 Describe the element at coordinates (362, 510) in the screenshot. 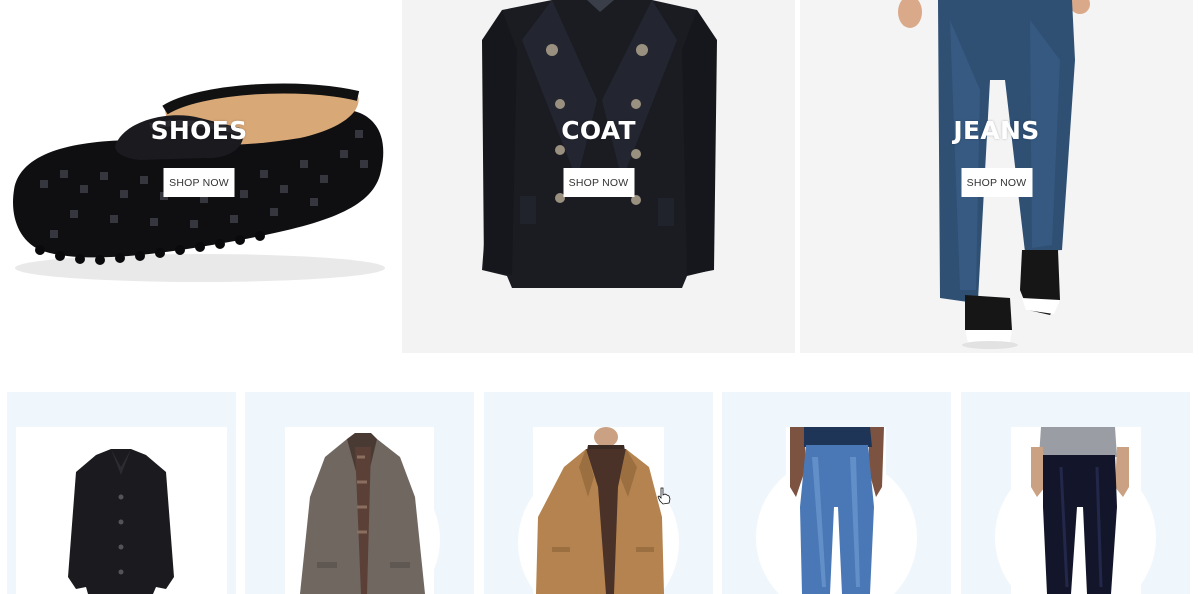

I see `grey-tweed-overcoat-icon` at that location.